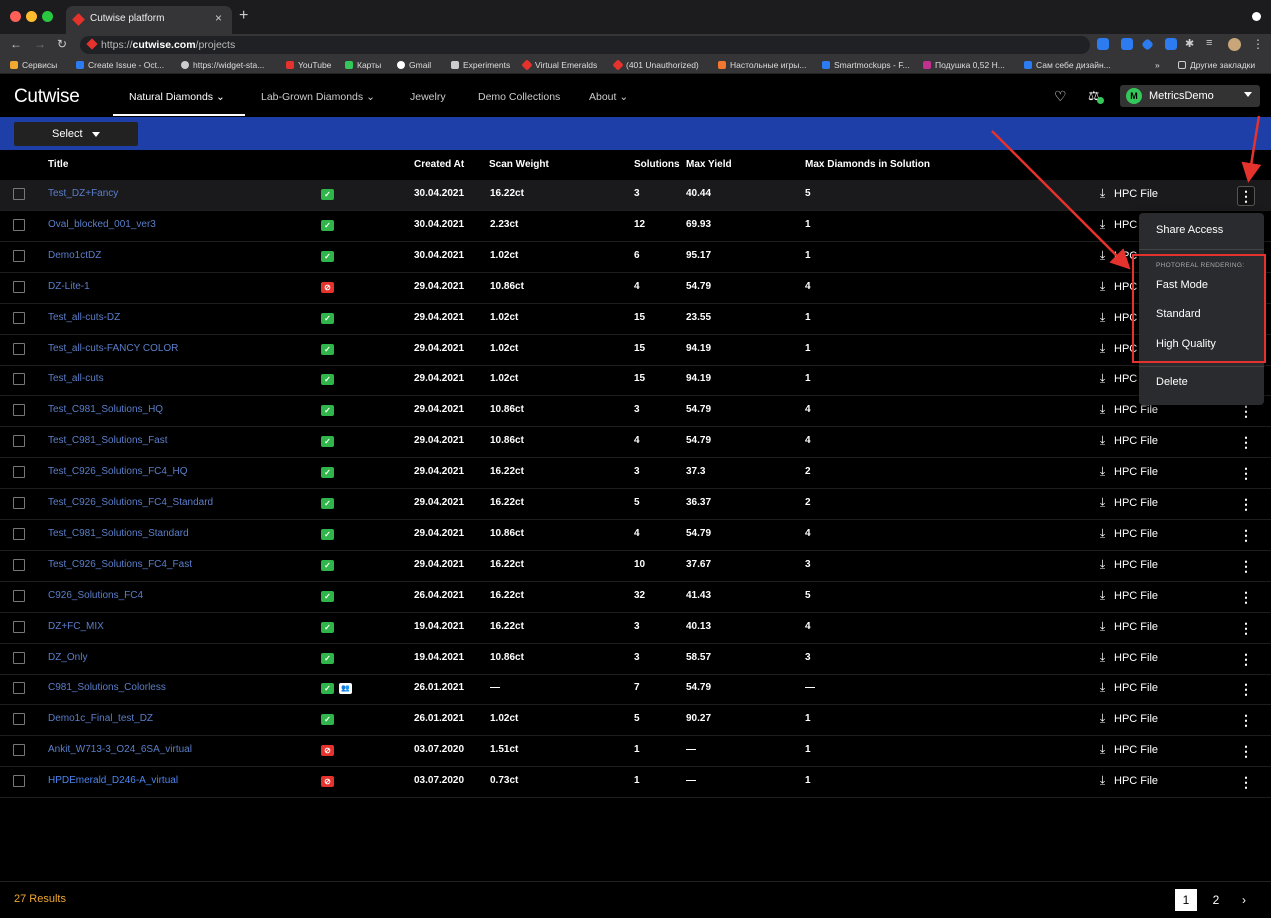 The height and width of the screenshot is (918, 1271). I want to click on bookmark-item: YouTube, so click(308, 65).